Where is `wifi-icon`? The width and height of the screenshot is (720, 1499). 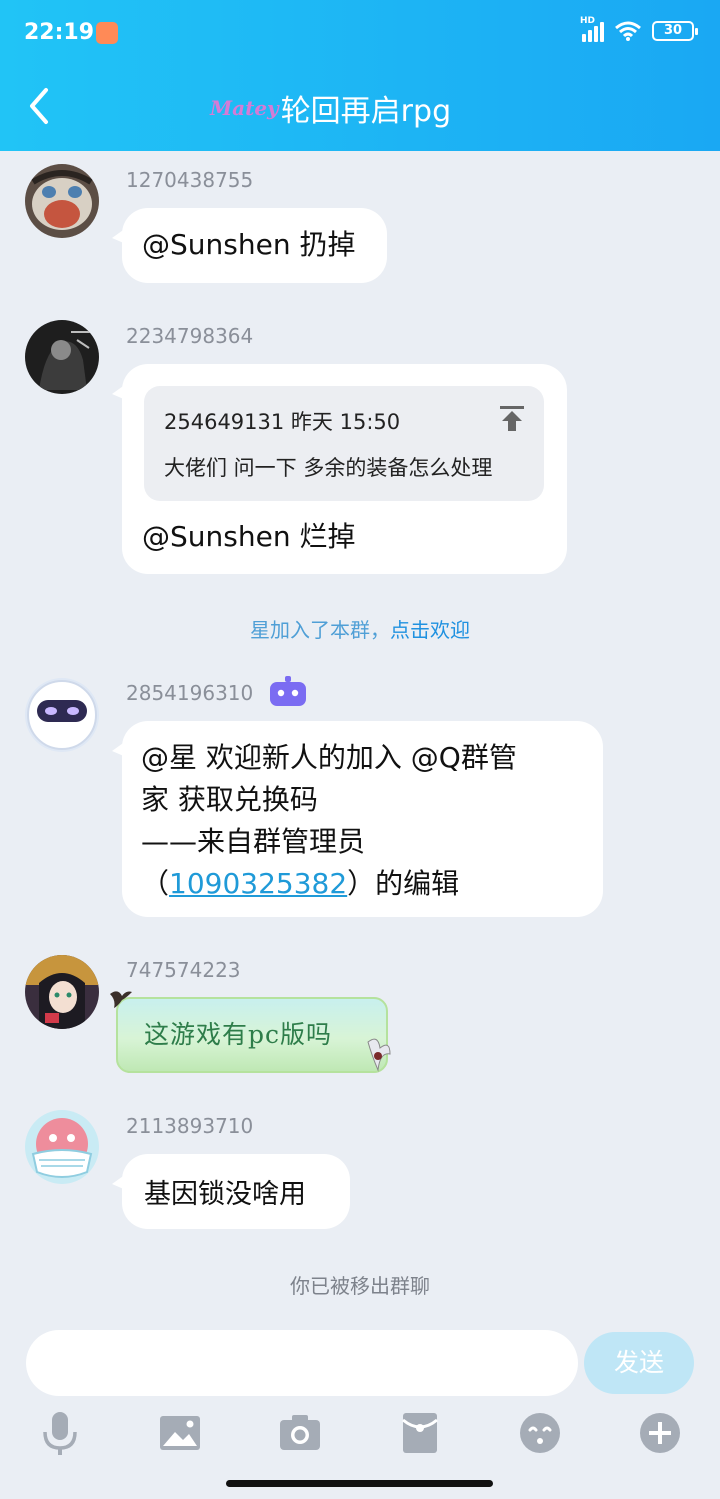 wifi-icon is located at coordinates (628, 31).